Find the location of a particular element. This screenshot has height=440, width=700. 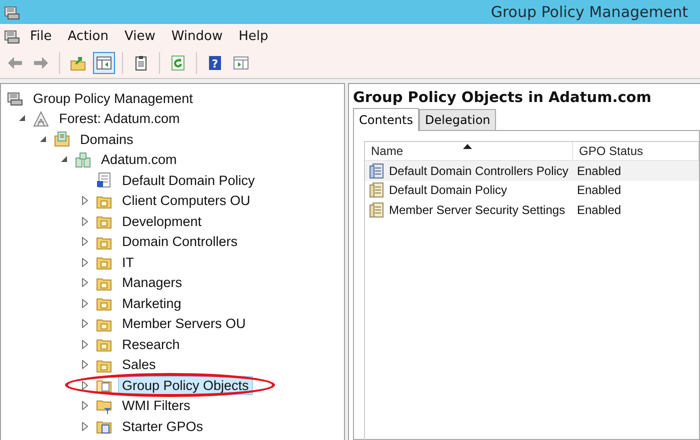

back-arrow-icon is located at coordinates (15, 63).